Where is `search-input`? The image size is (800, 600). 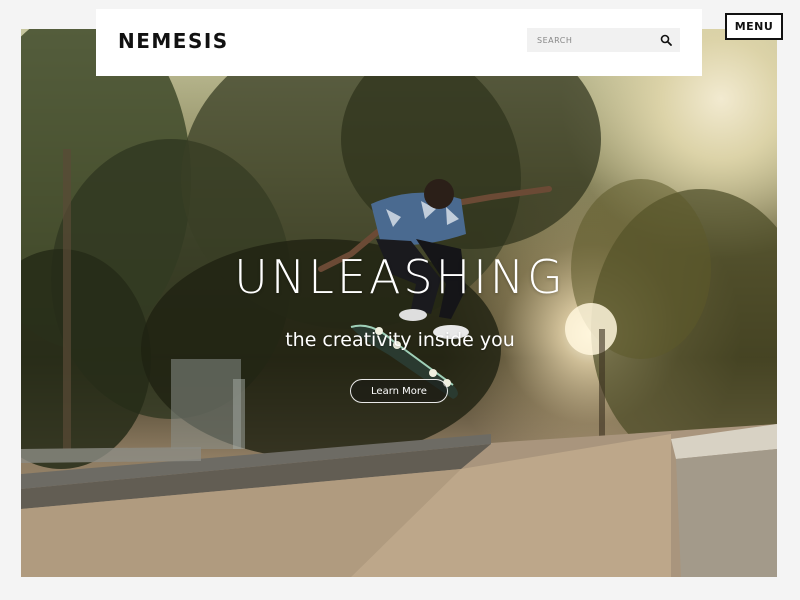
search-input is located at coordinates (589, 40).